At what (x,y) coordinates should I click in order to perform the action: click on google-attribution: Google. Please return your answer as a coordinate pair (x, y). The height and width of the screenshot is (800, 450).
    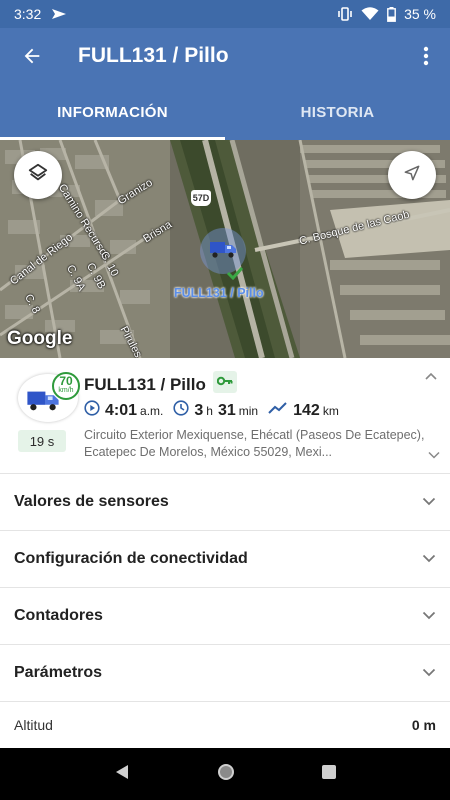
    Looking at the image, I should click on (40, 338).